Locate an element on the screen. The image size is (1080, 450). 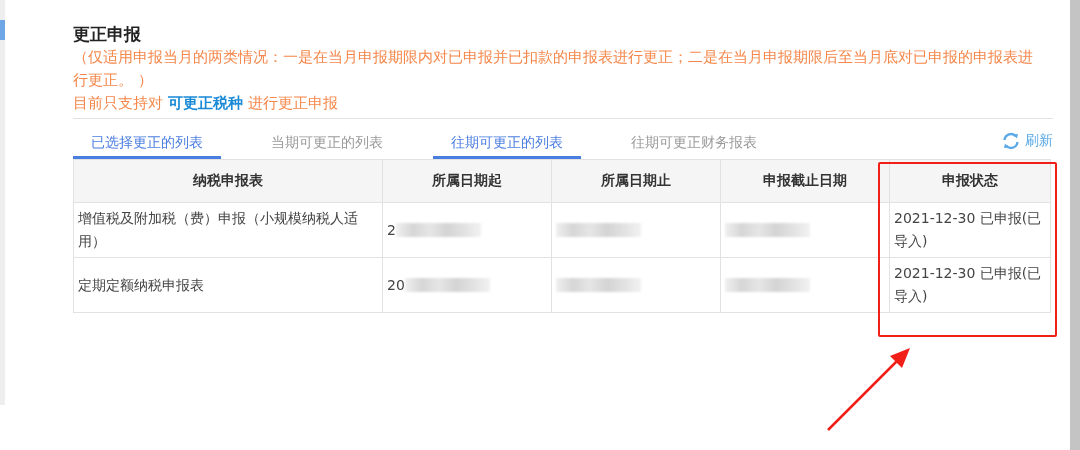
page-title: 更正申报 is located at coordinates (107, 34).